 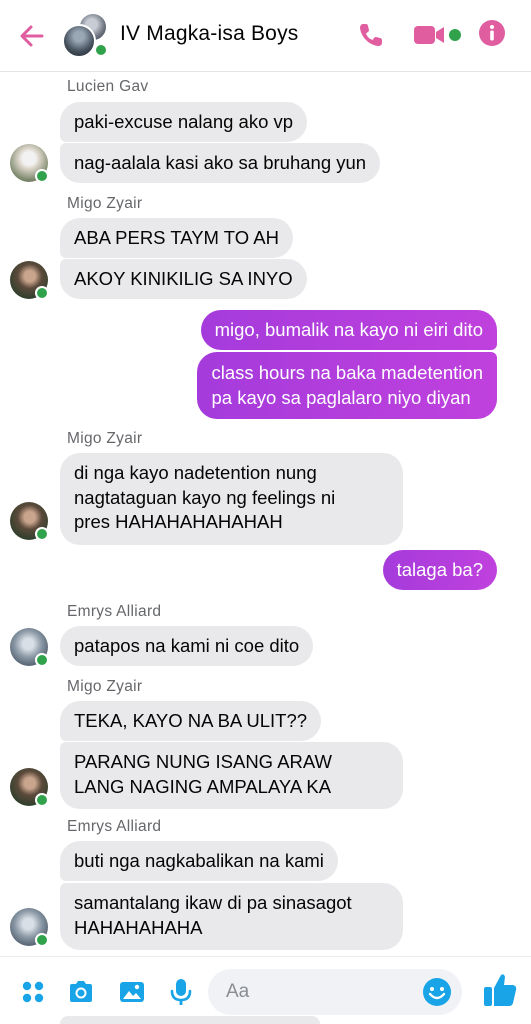 What do you see at coordinates (184, 122) in the screenshot?
I see `incoming-message: paki-excuse nalang ako vp` at bounding box center [184, 122].